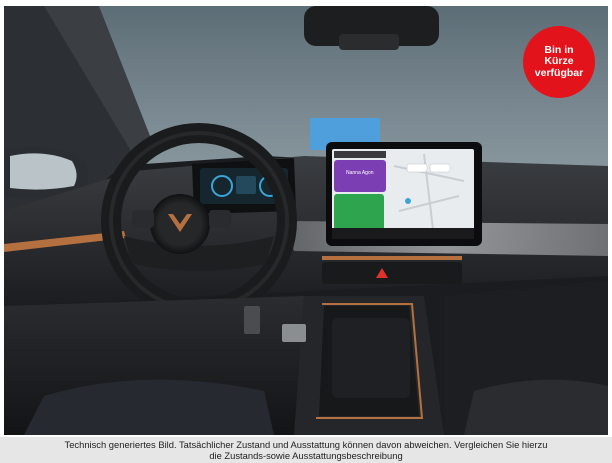 The image size is (612, 463). Describe the element at coordinates (559, 72) in the screenshot. I see `badge-line-3: verfügbar` at that location.